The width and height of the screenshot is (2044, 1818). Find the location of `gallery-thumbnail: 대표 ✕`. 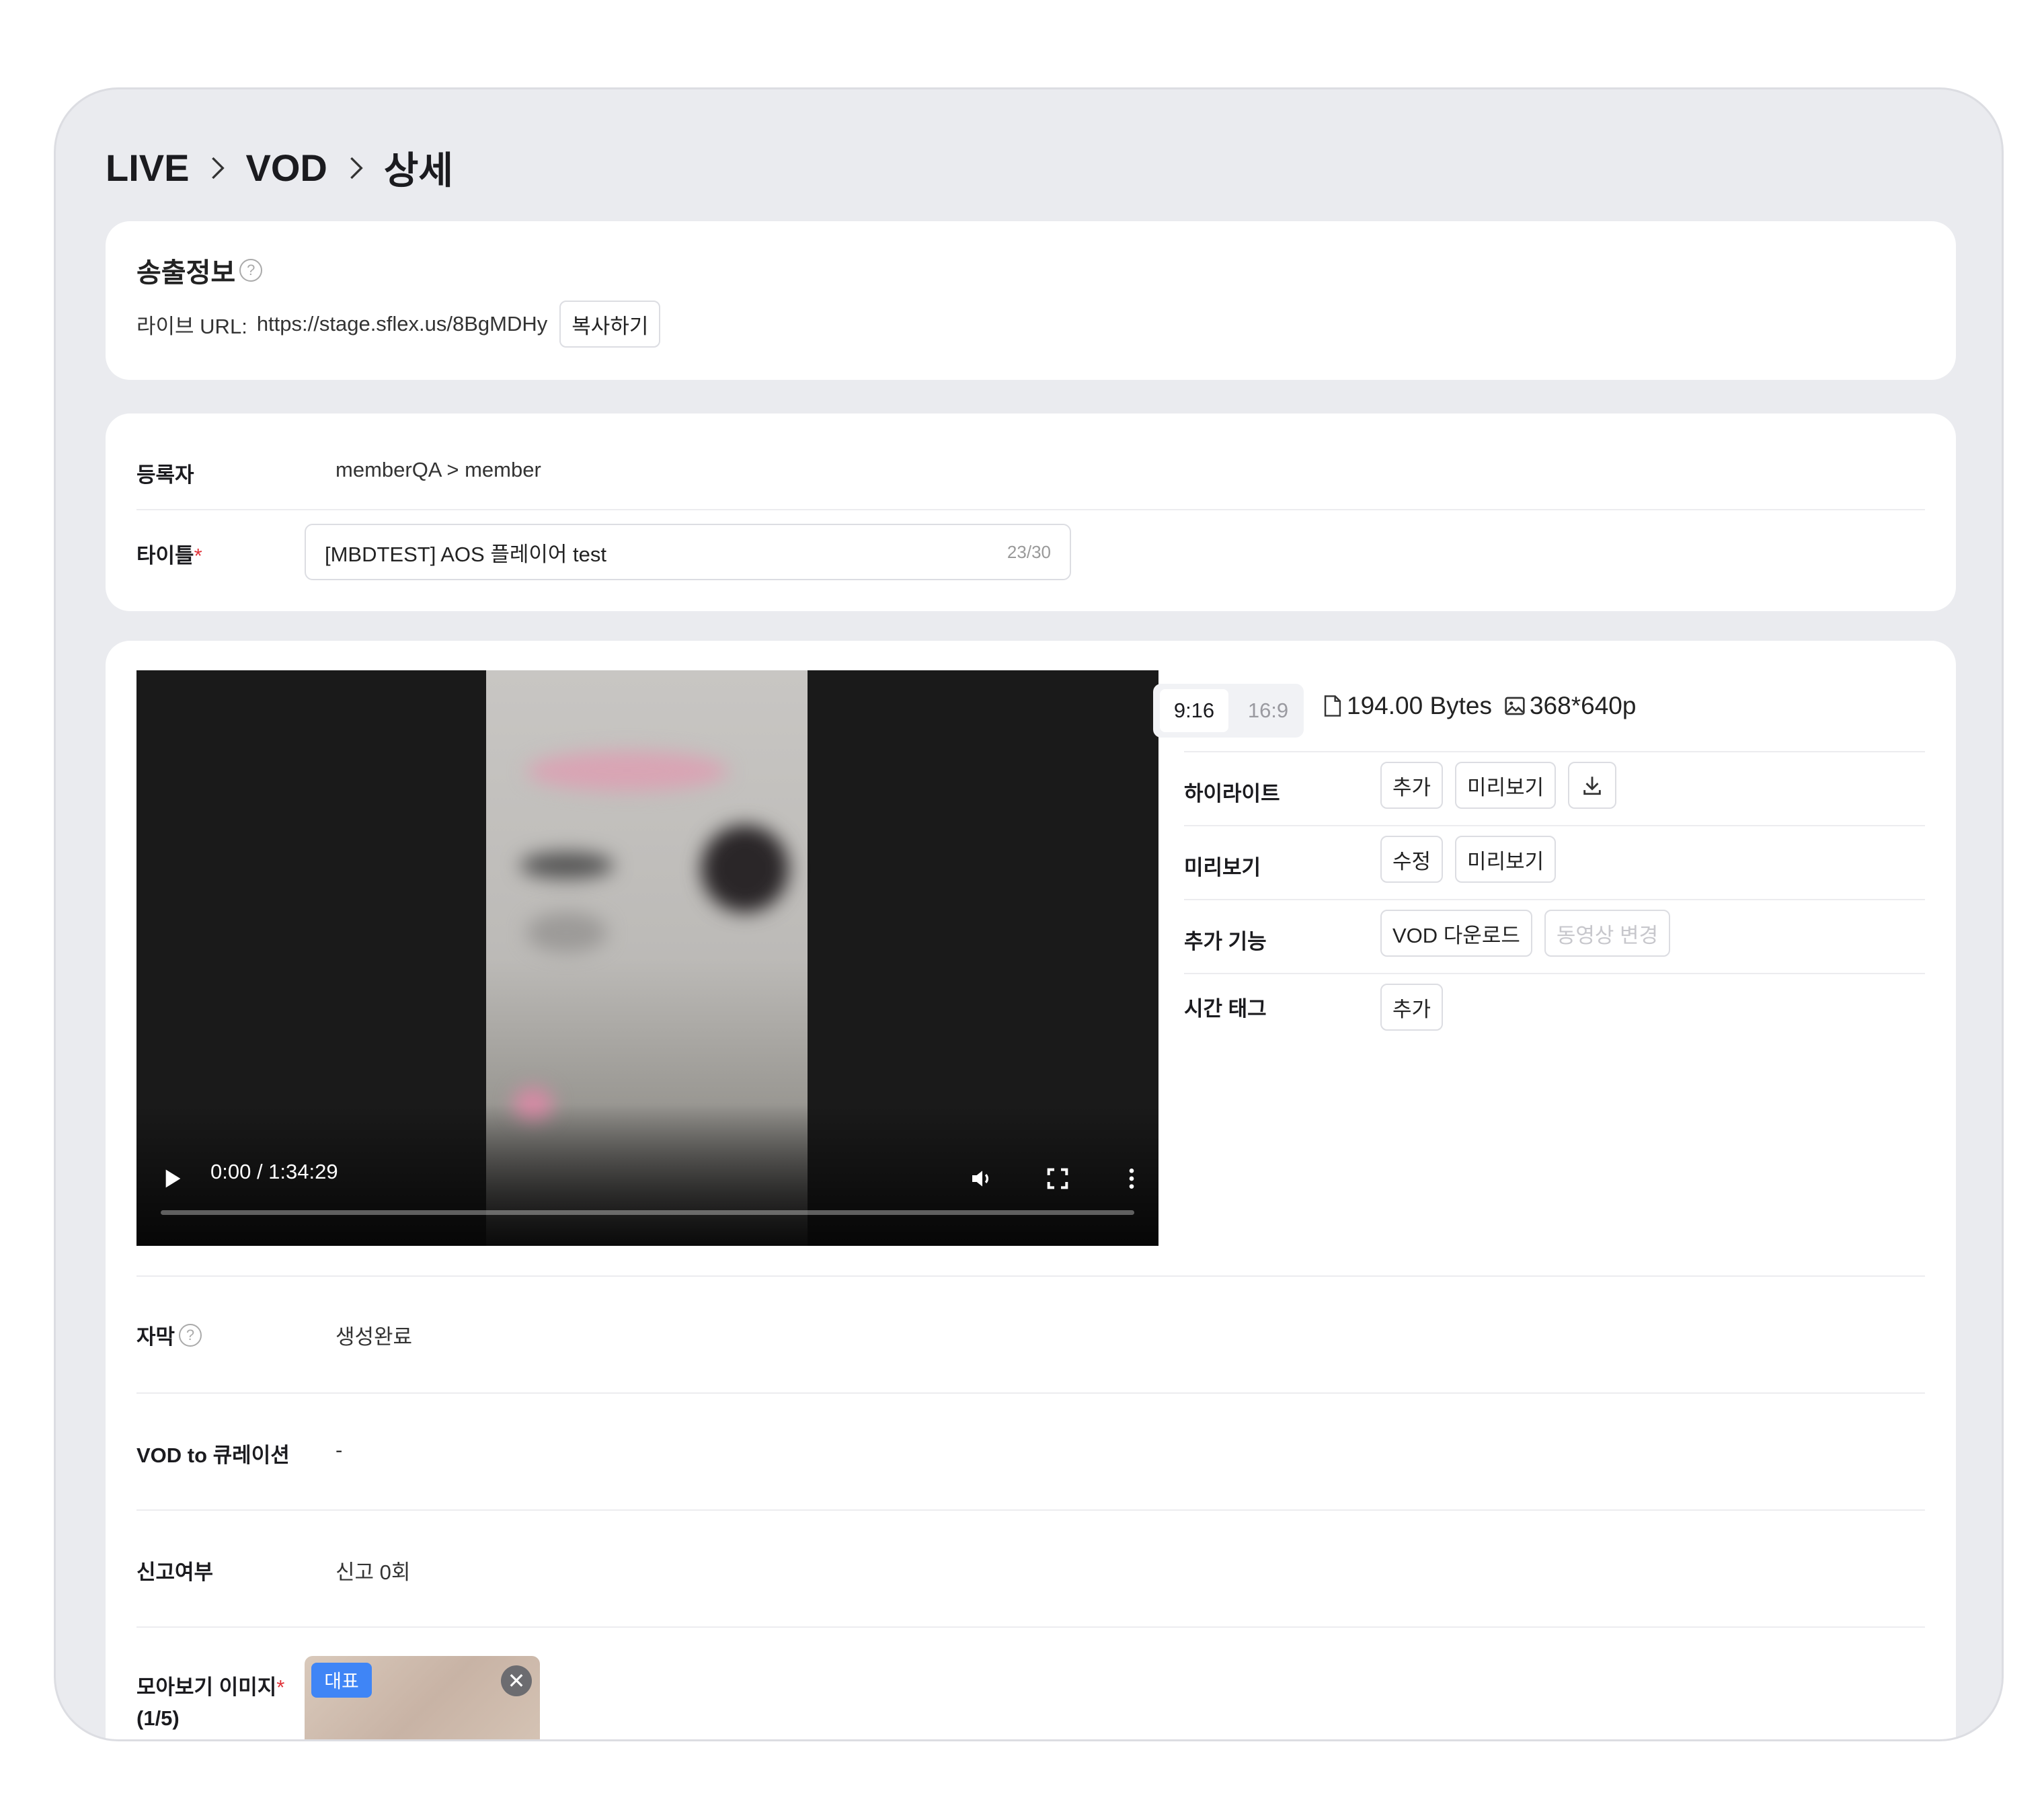

gallery-thumbnail: 대표 ✕ is located at coordinates (422, 1697).